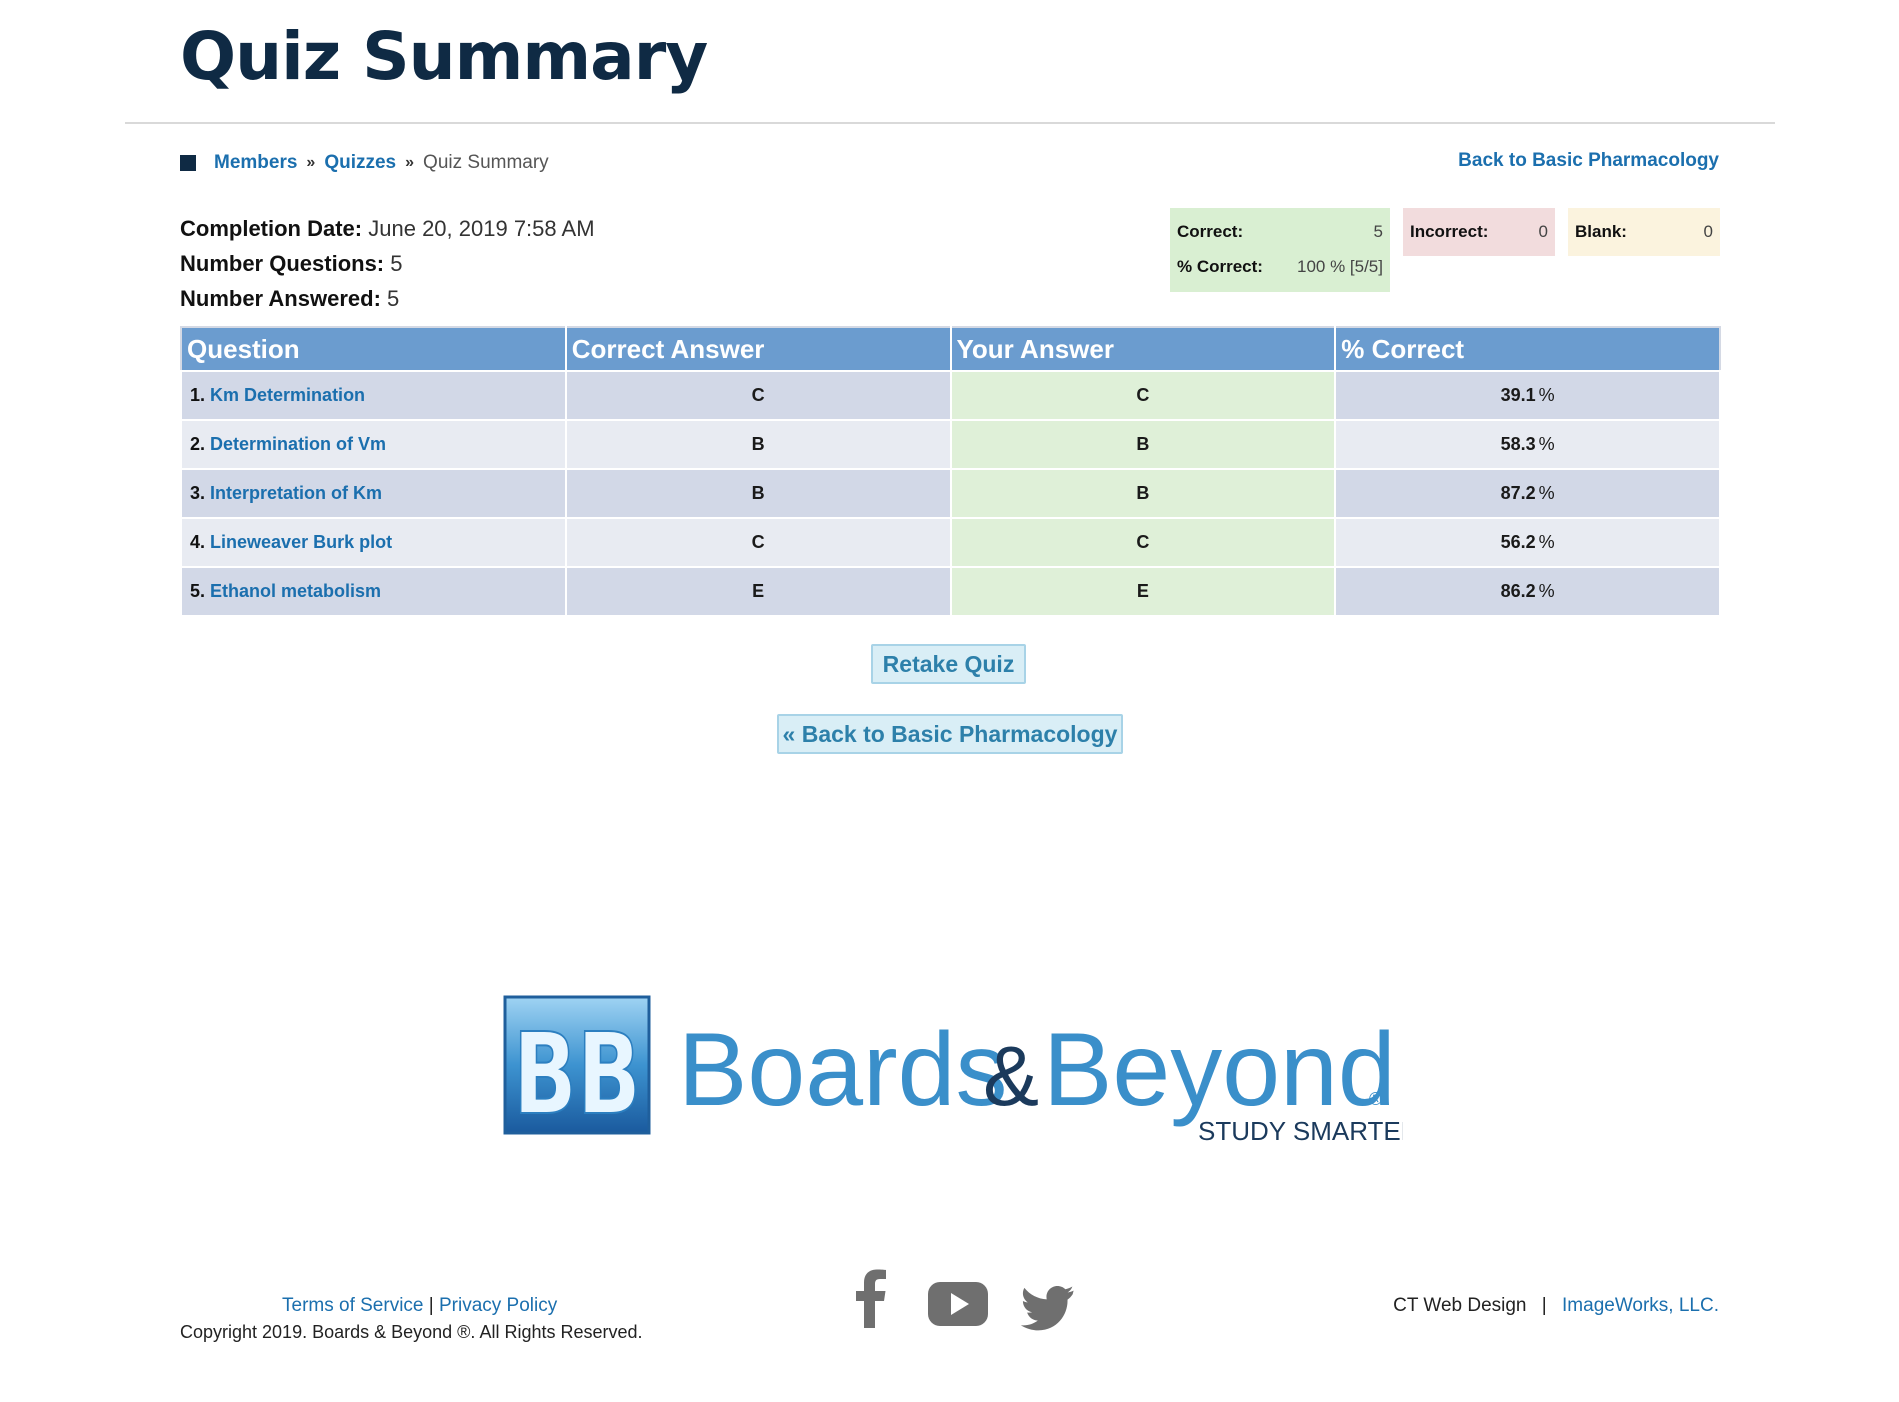 The width and height of the screenshot is (1899, 1402). I want to click on number-questions-label: Number Questions:, so click(282, 263).